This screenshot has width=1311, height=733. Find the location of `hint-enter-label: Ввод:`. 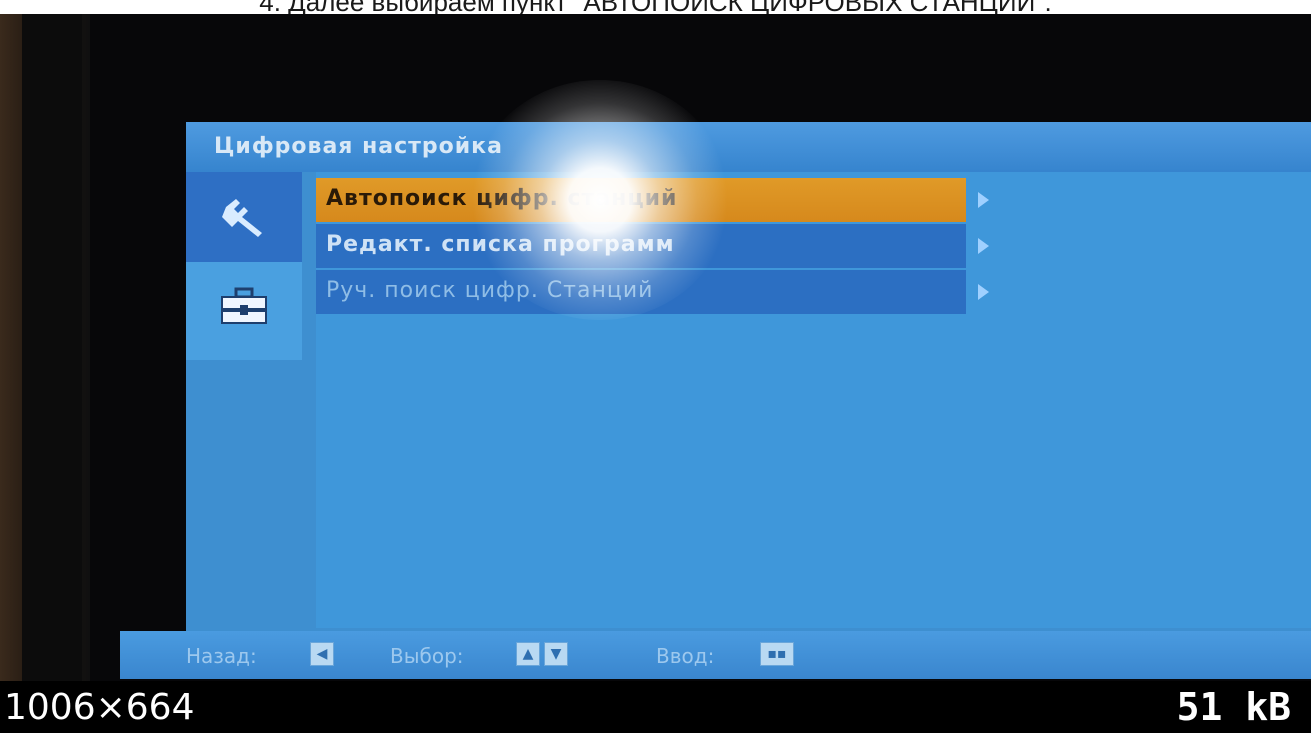

hint-enter-label: Ввод: is located at coordinates (685, 656).